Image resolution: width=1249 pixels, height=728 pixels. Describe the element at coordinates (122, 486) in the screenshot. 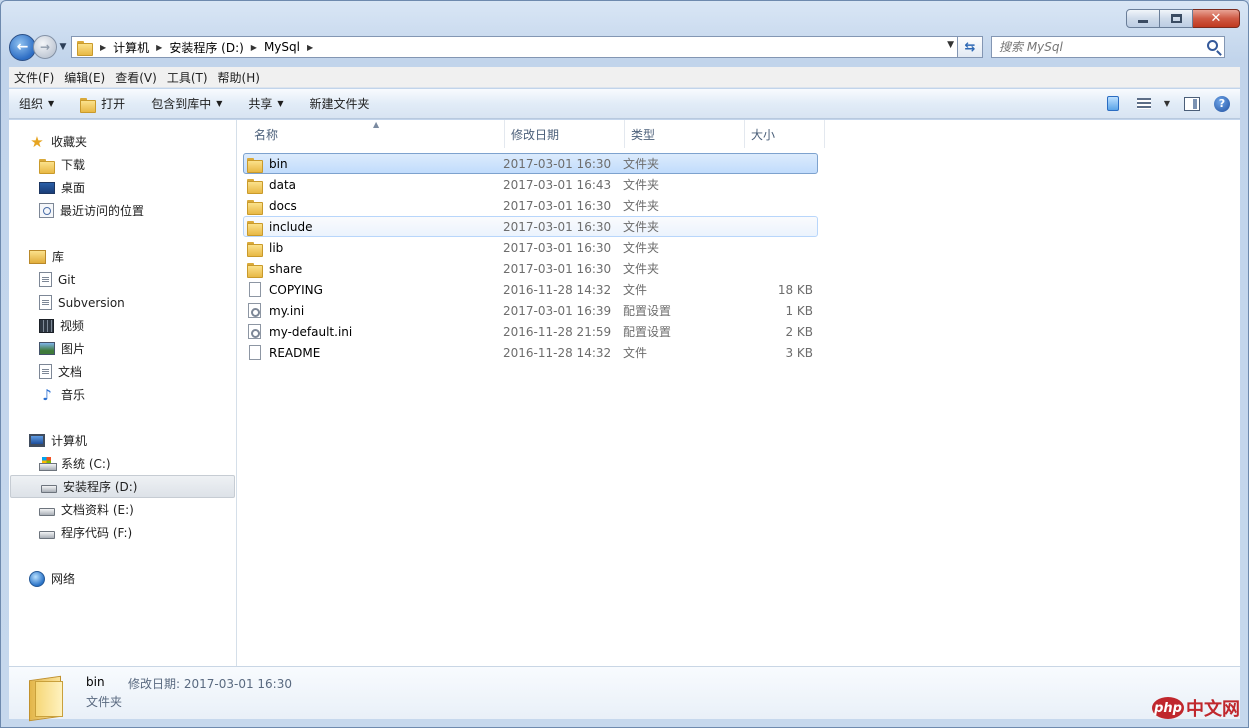

I see `nav-drive-d: 安装程序 (D:)` at that location.